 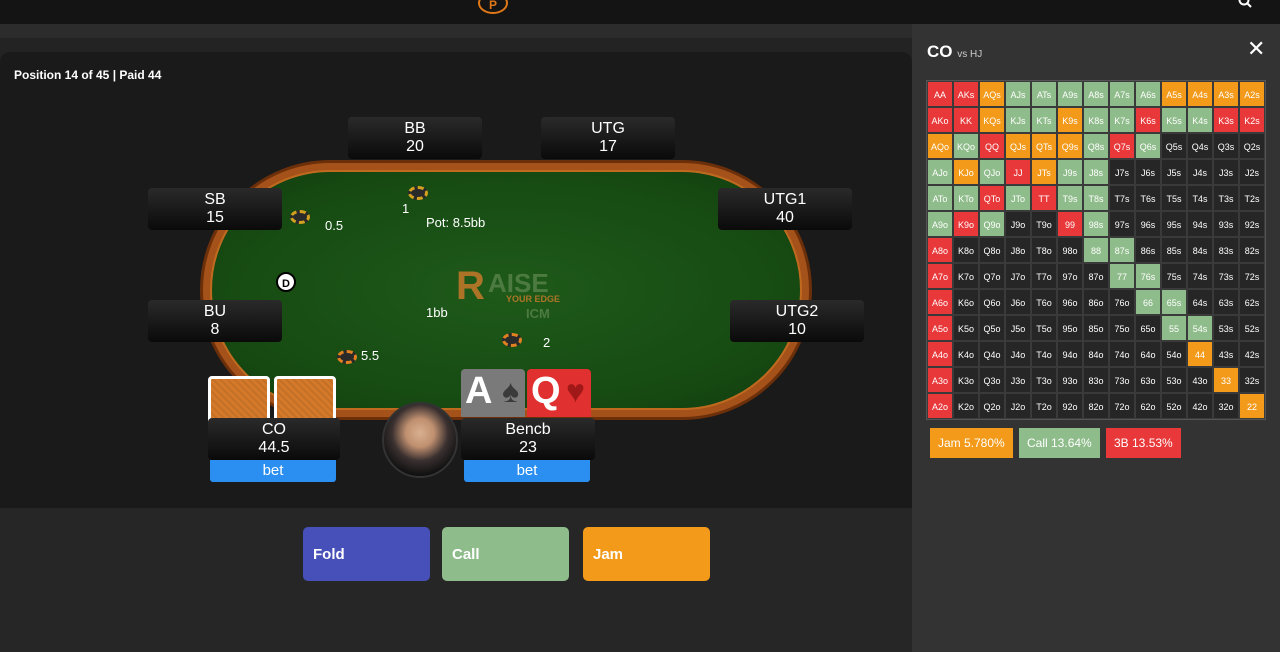 What do you see at coordinates (940, 120) in the screenshot?
I see `range-cell: AKo` at bounding box center [940, 120].